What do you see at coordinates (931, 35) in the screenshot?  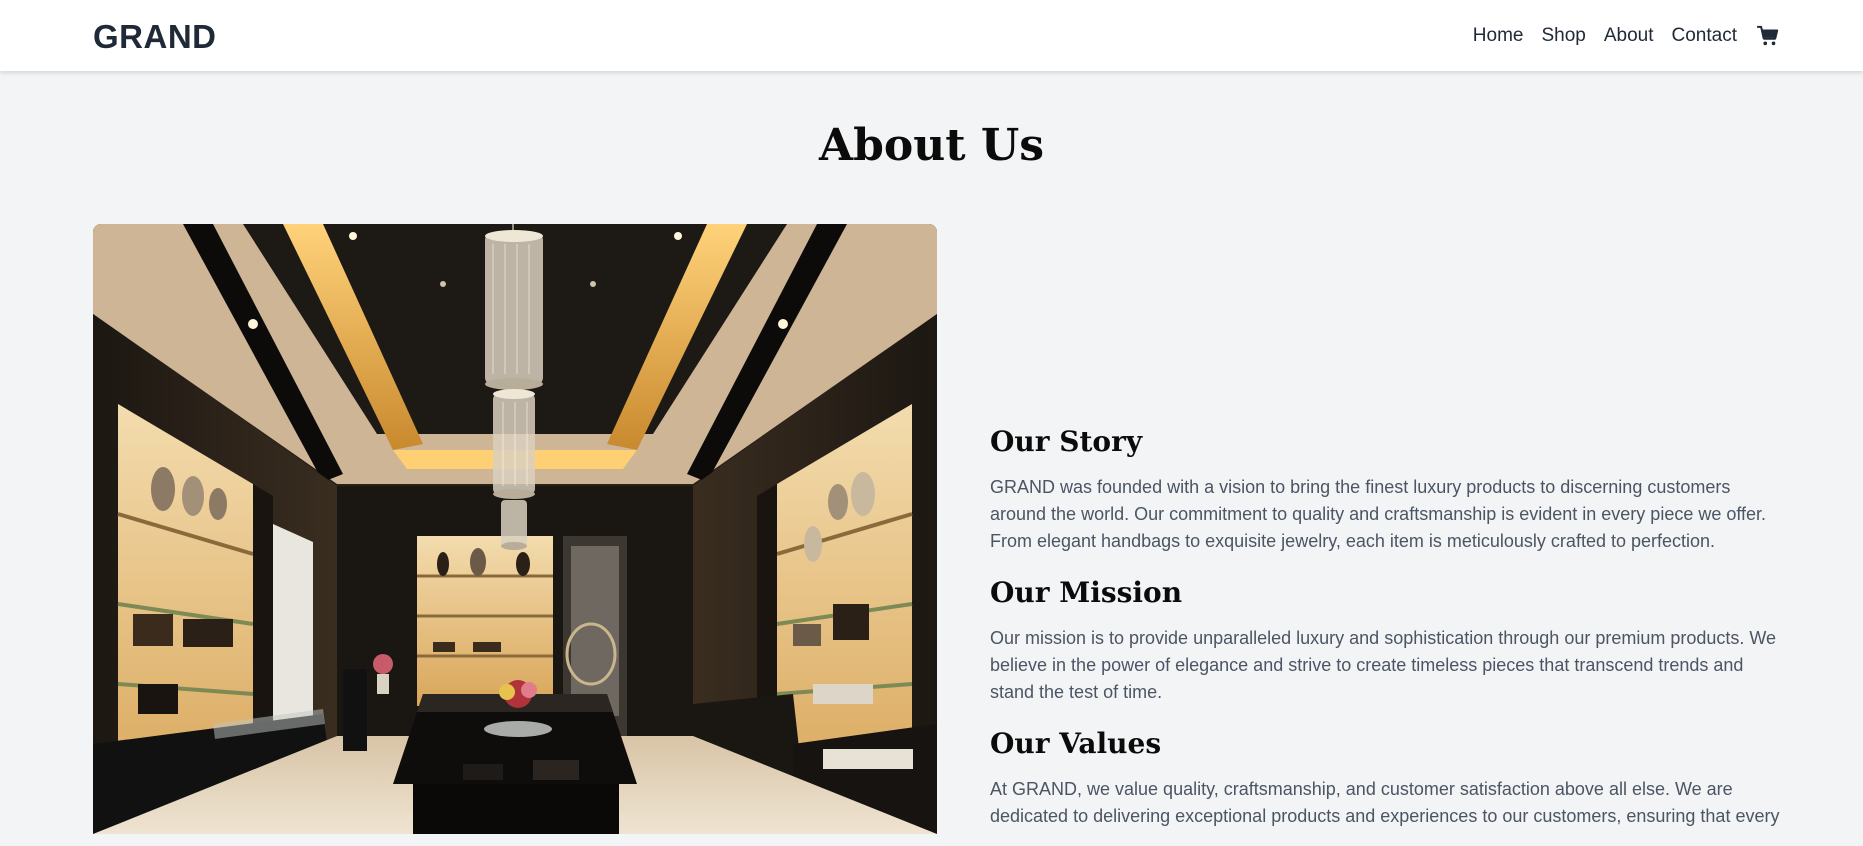 I see `top-navbar: GRAND Home Shop About Contact` at bounding box center [931, 35].